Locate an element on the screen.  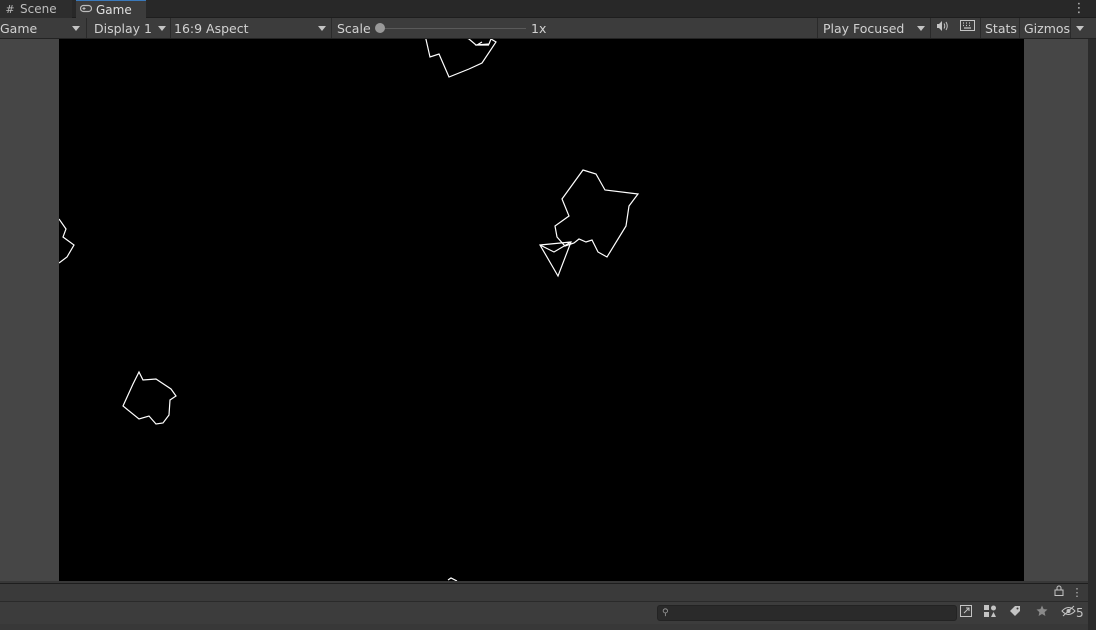
scale-value: 1x is located at coordinates (539, 28).